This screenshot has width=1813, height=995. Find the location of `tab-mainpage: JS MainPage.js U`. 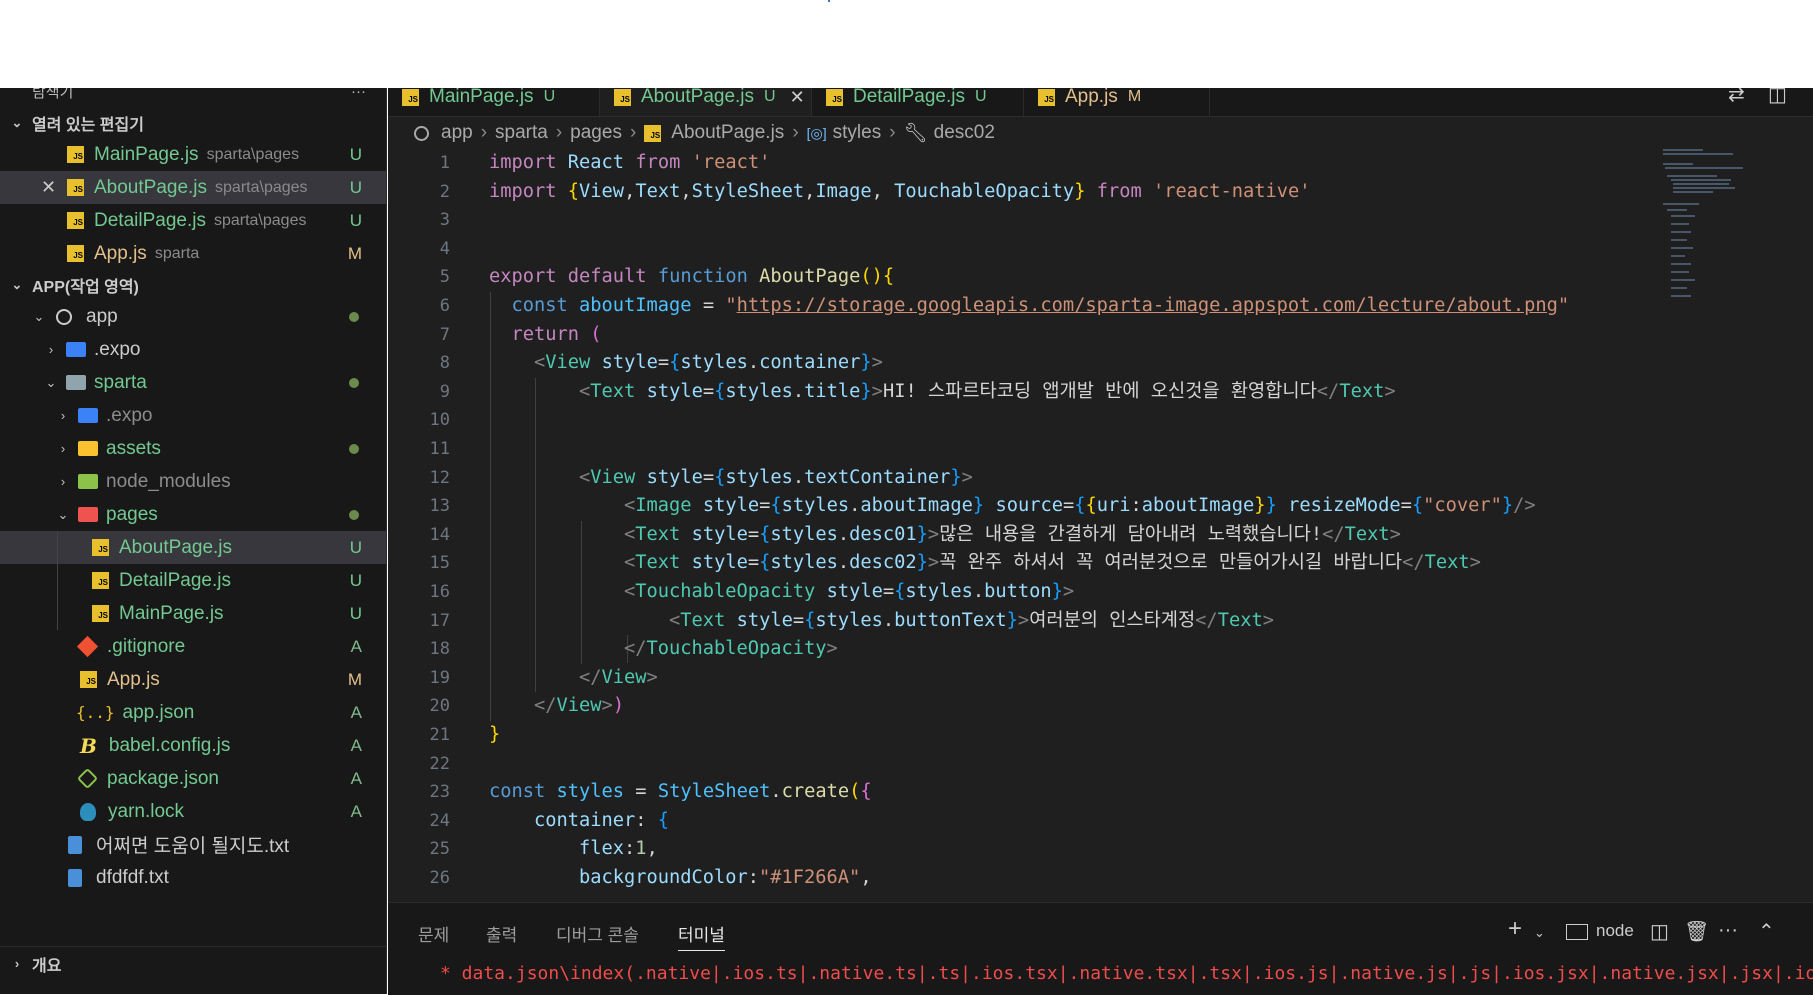

tab-mainpage: JS MainPage.js U is located at coordinates (494, 102).